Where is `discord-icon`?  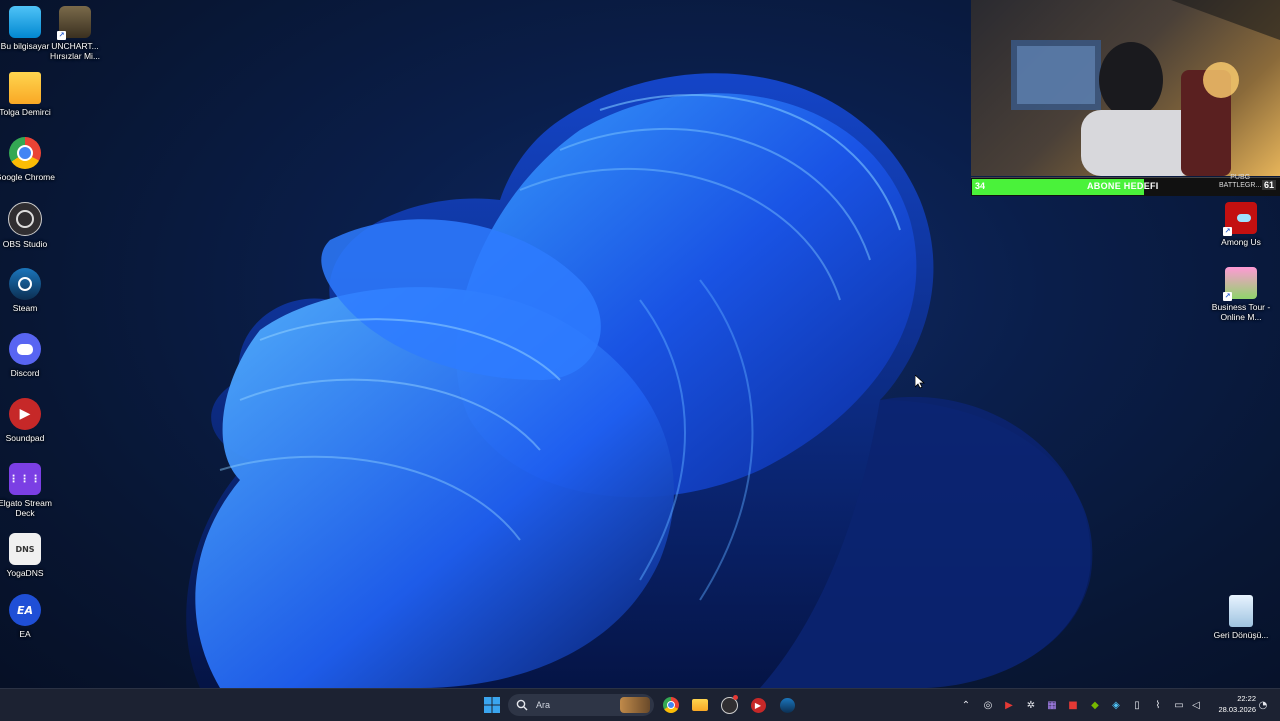 discord-icon is located at coordinates (25, 349).